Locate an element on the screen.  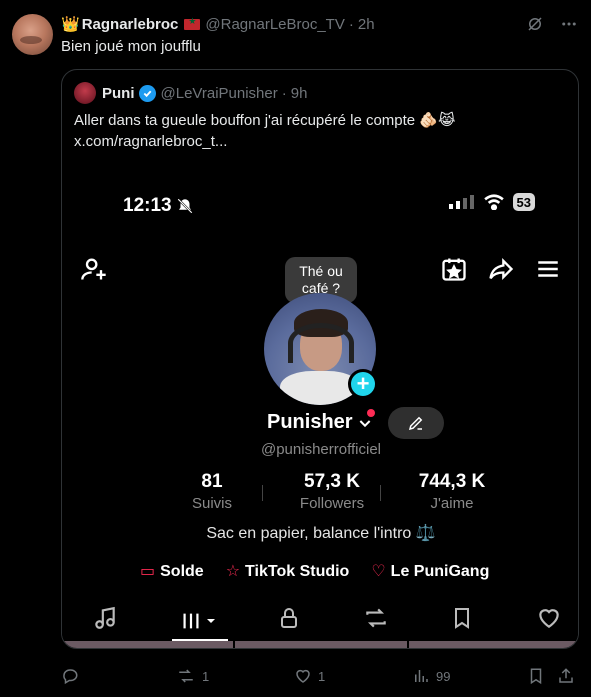
video-thumbnails is located at coordinates (320, 644).